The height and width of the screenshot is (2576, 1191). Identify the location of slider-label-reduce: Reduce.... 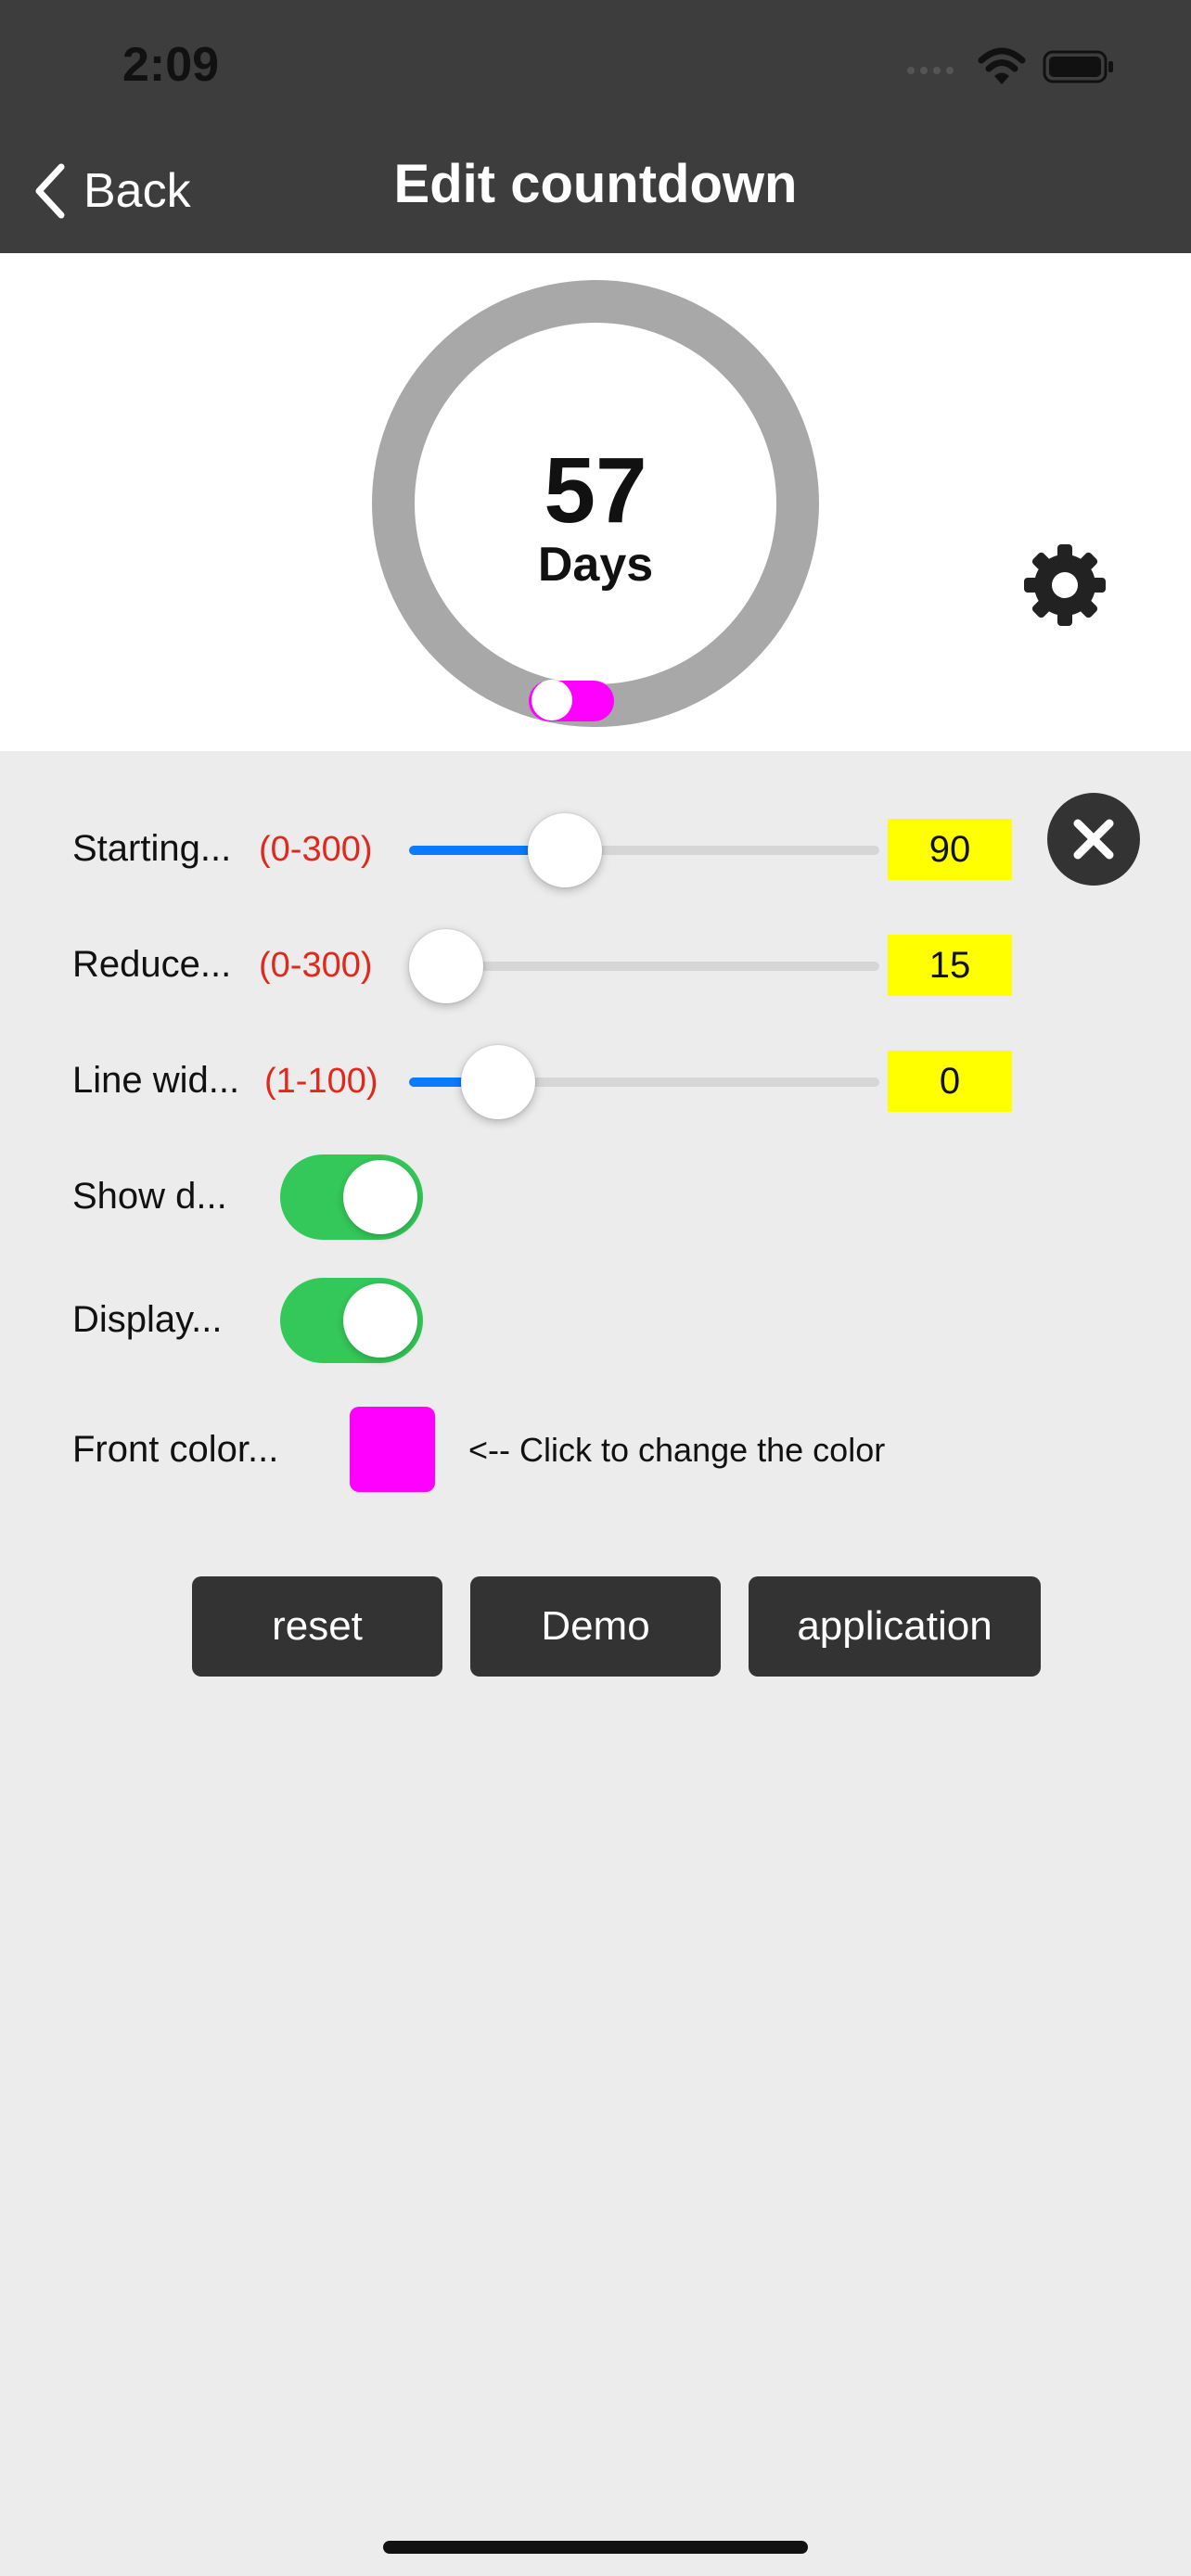
(152, 964).